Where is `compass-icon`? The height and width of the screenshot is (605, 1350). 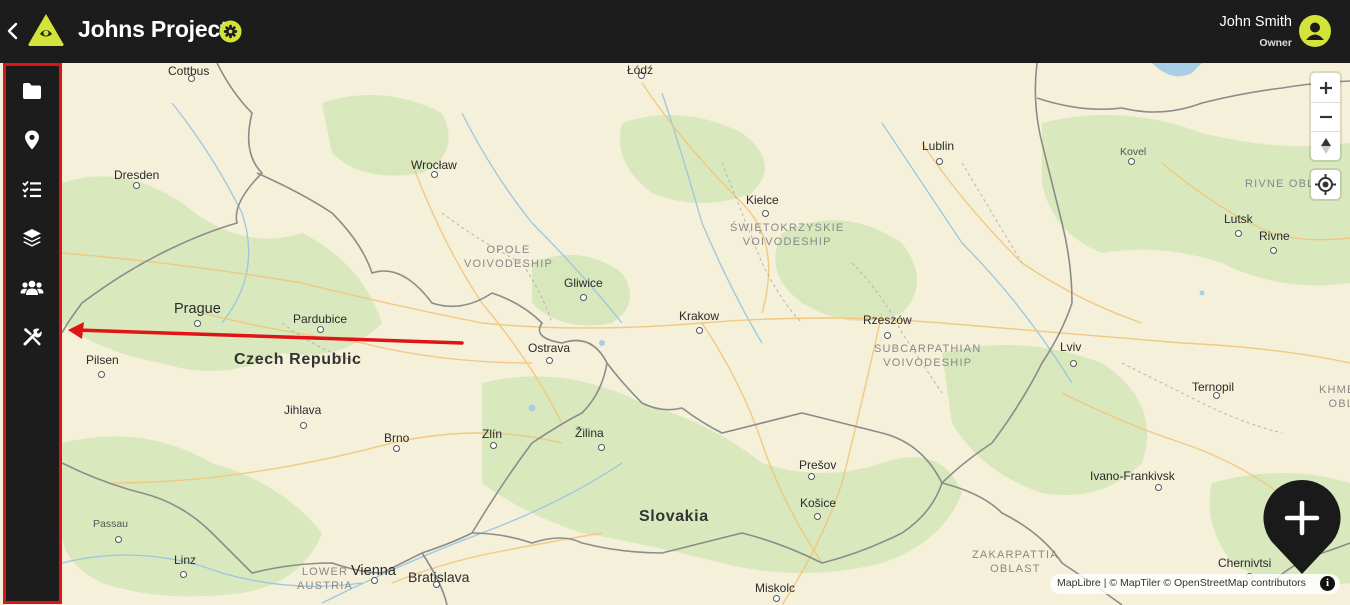 compass-icon is located at coordinates (1325, 146).